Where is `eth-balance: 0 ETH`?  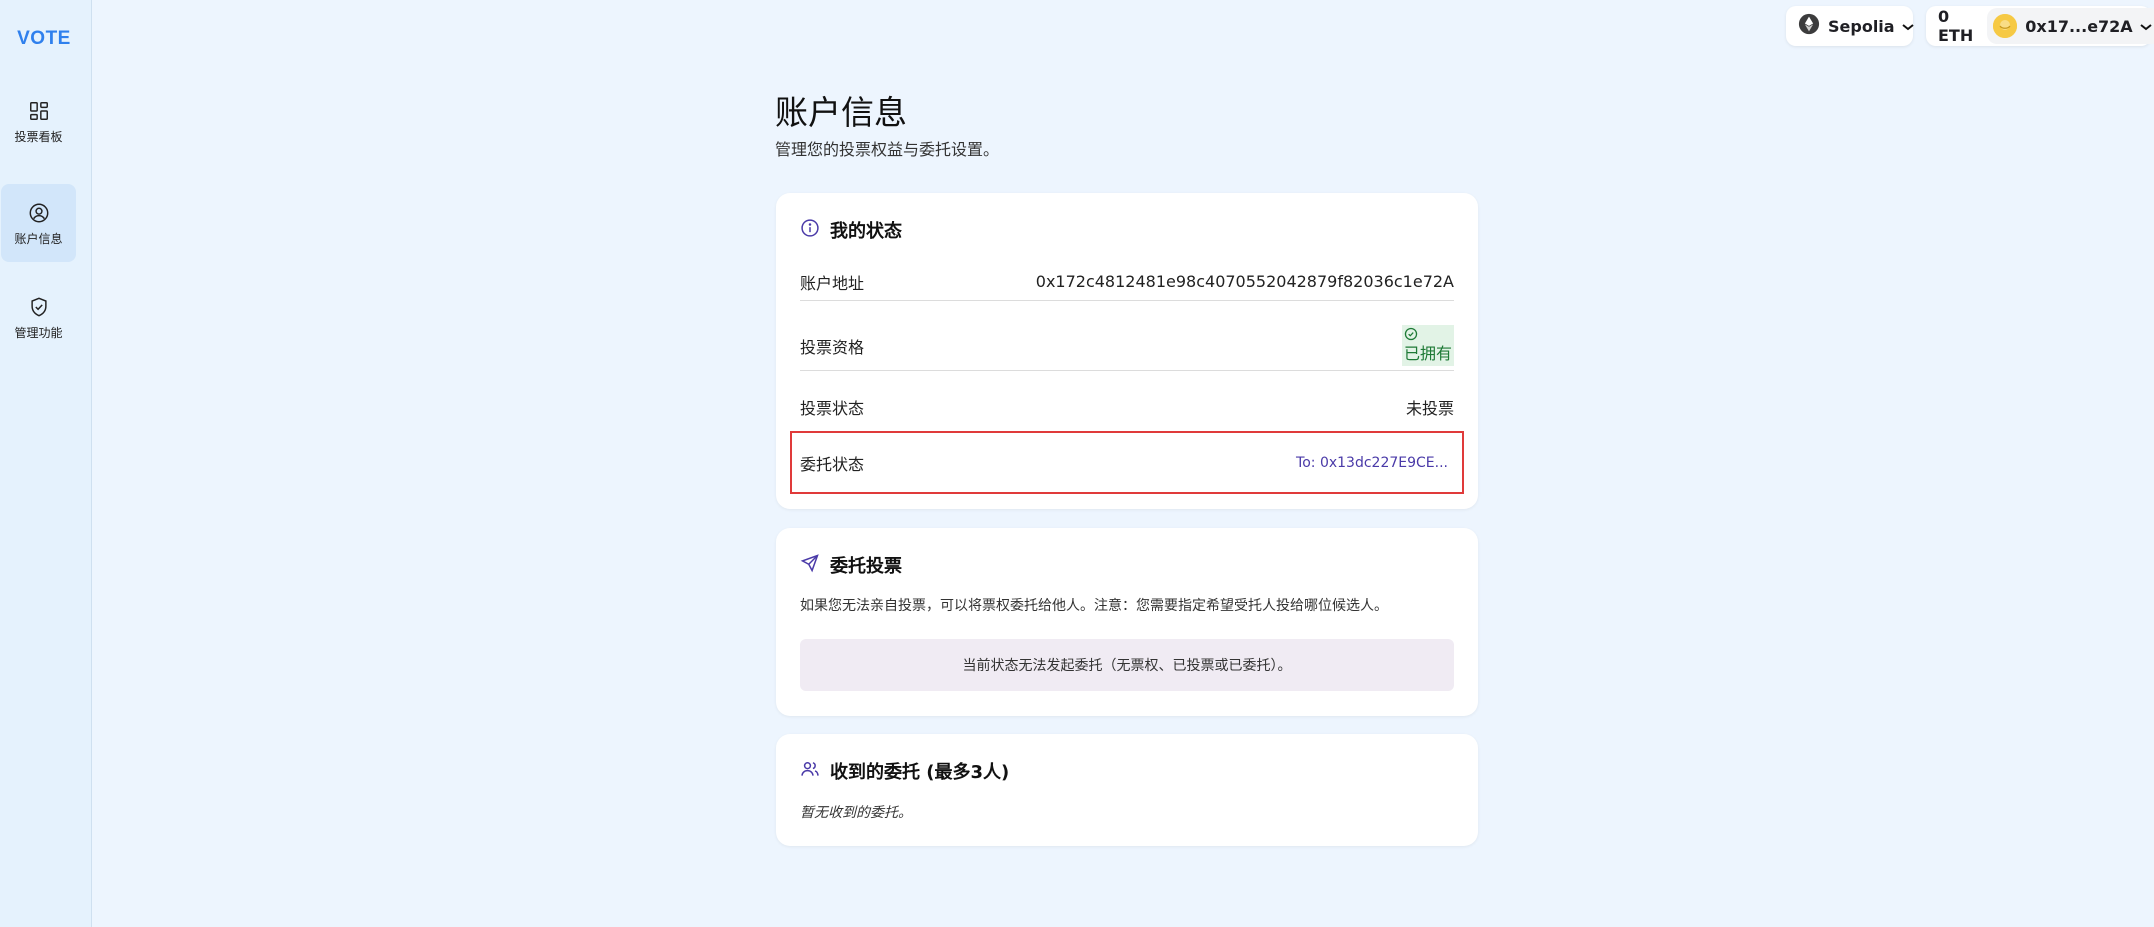 eth-balance: 0 ETH is located at coordinates (1956, 26).